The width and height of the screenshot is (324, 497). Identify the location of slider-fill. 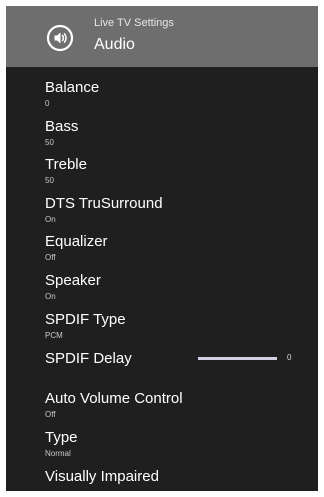
(237, 358).